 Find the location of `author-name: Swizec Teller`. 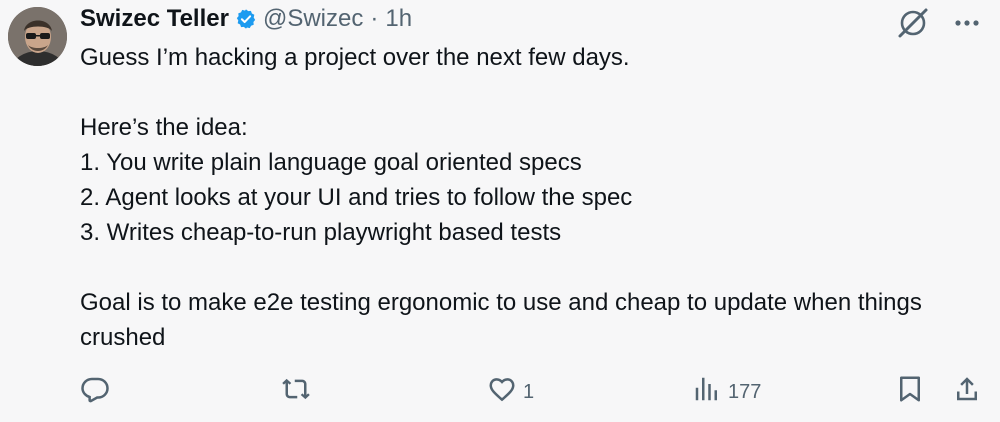

author-name: Swizec Teller is located at coordinates (154, 19).